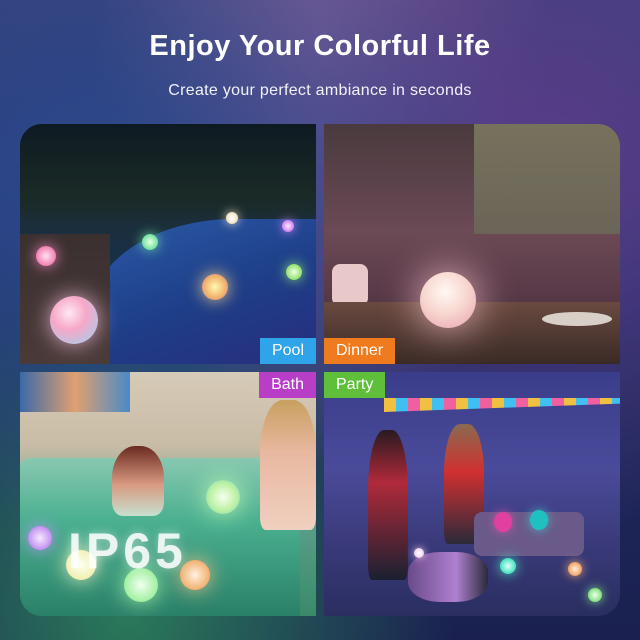 The height and width of the screenshot is (640, 640). I want to click on adult, so click(288, 465).